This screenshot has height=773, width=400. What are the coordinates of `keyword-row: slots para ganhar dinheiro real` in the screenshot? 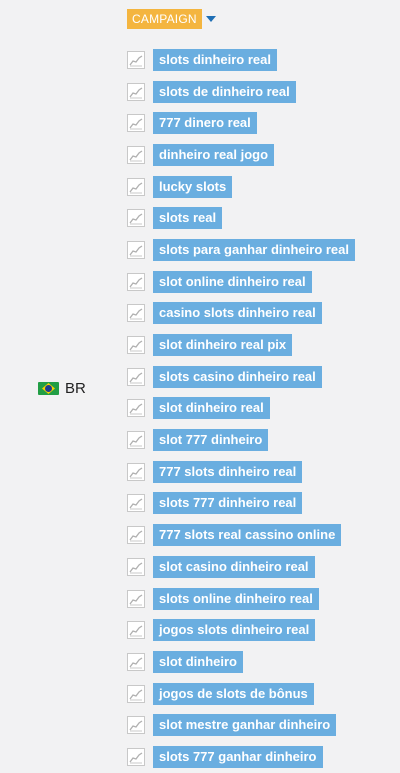 It's located at (241, 250).